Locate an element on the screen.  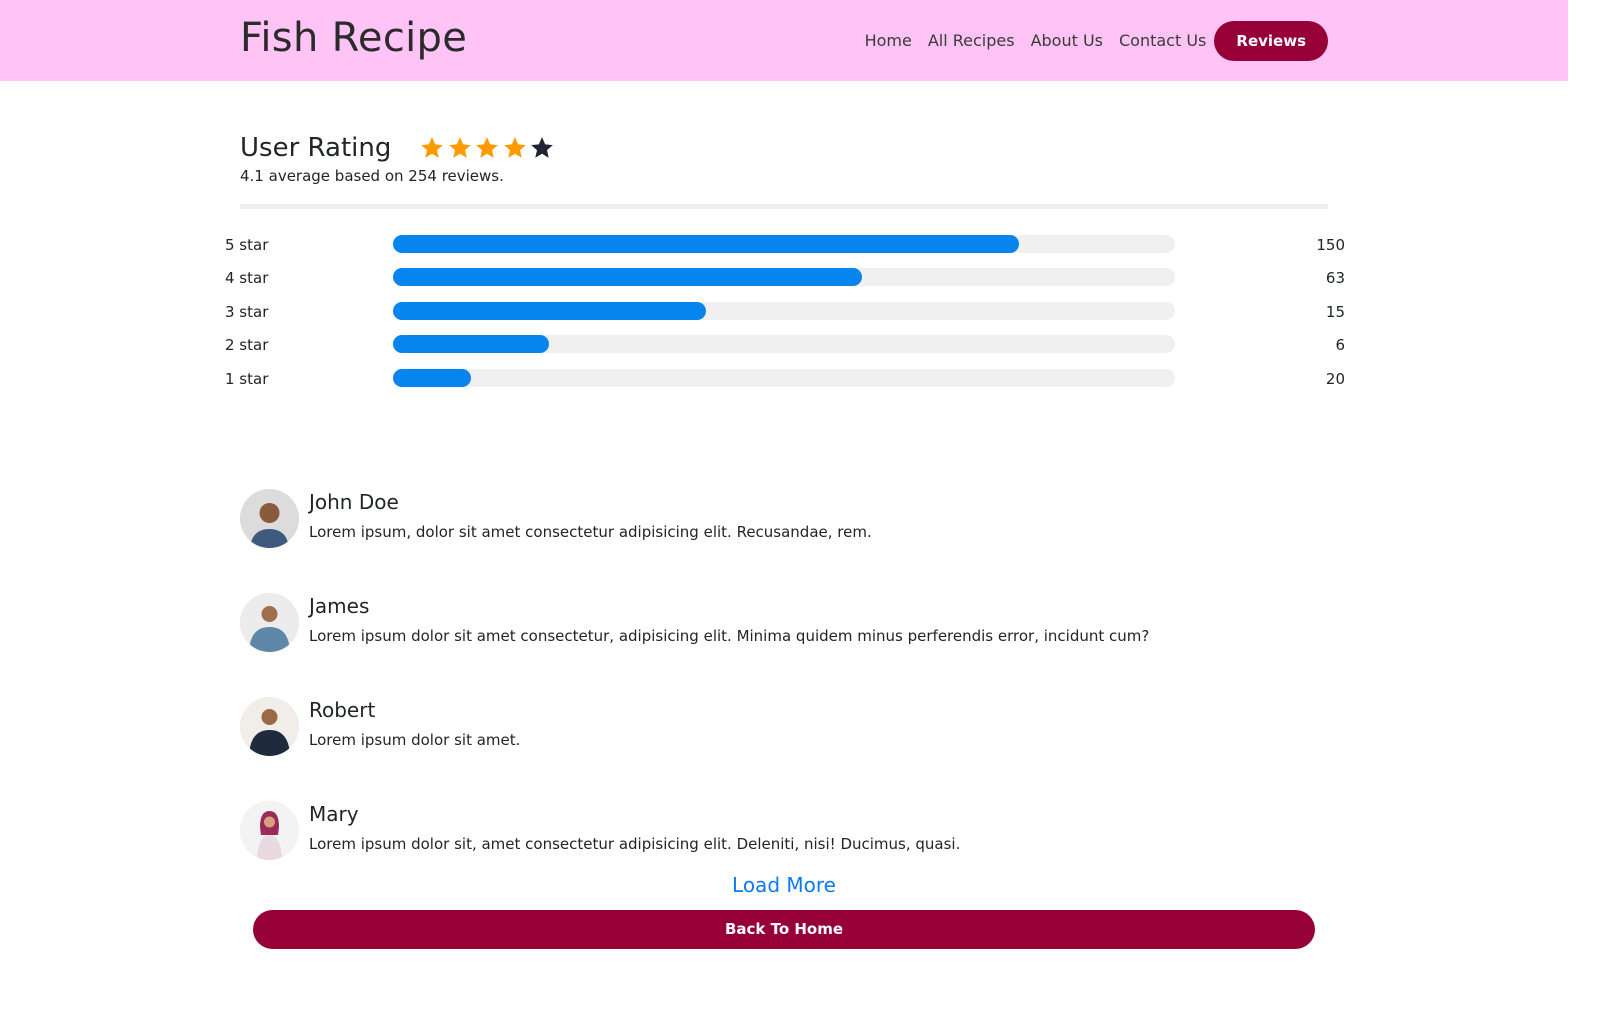
nav-link-home: Home is located at coordinates (888, 41).